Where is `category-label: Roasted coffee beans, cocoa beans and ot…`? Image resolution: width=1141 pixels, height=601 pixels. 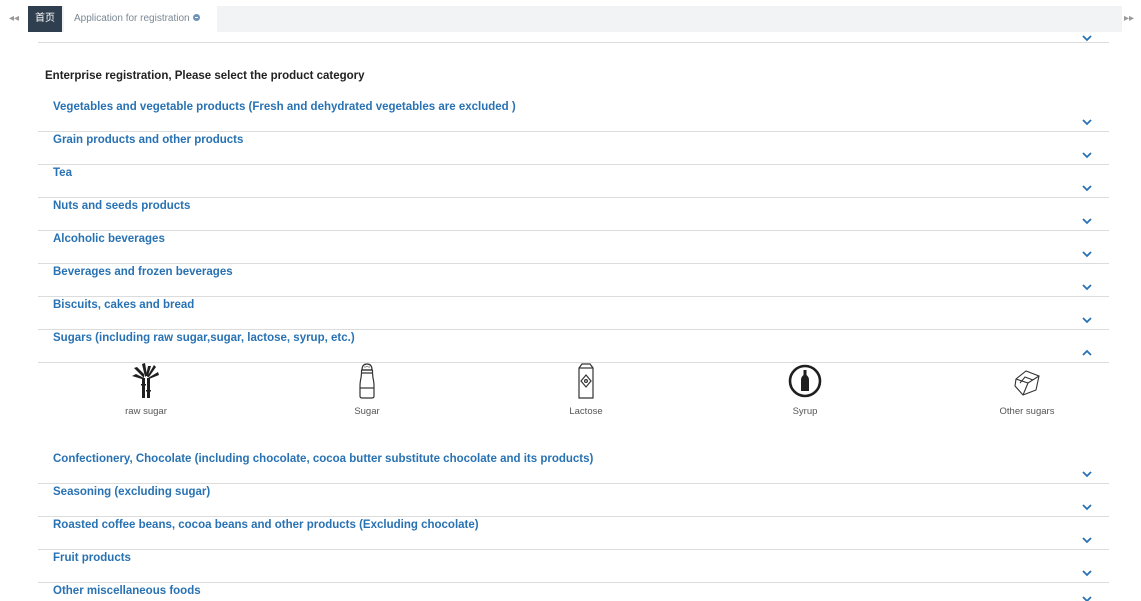
category-label: Roasted coffee beans, cocoa beans and ot… is located at coordinates (266, 525).